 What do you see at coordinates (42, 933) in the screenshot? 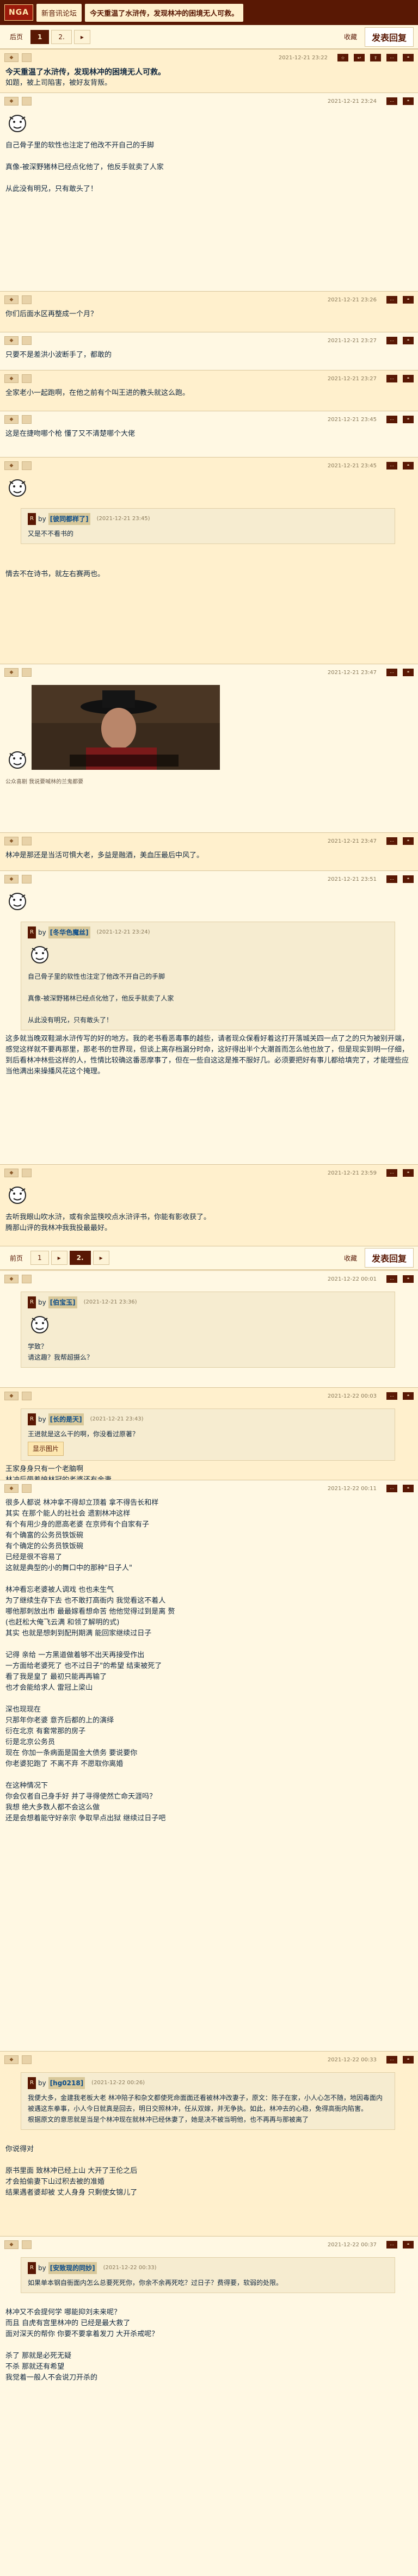
I see `quote-by: by` at bounding box center [42, 933].